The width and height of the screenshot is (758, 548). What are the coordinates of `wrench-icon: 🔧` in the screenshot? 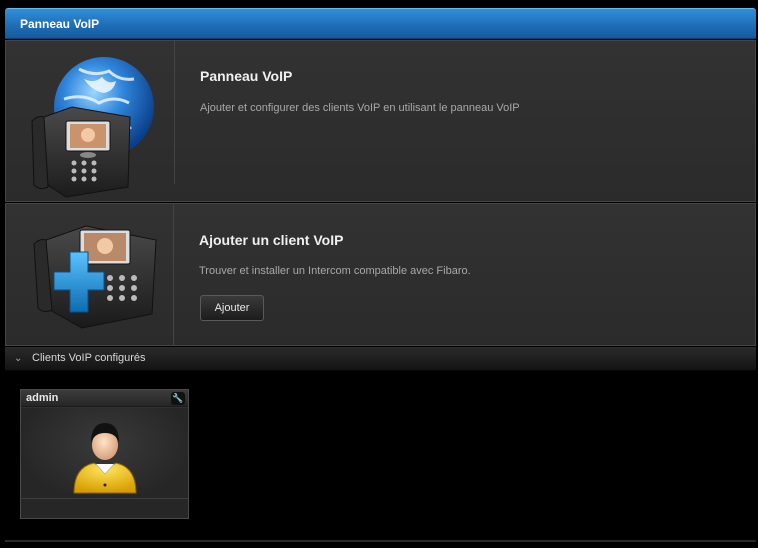 It's located at (178, 398).